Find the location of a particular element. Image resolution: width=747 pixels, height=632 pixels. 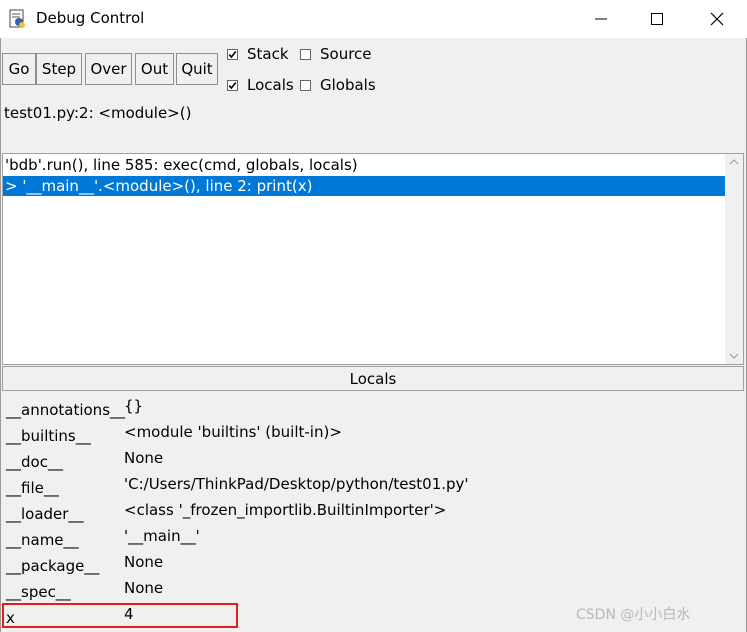

minimize-icon is located at coordinates (601, 19).